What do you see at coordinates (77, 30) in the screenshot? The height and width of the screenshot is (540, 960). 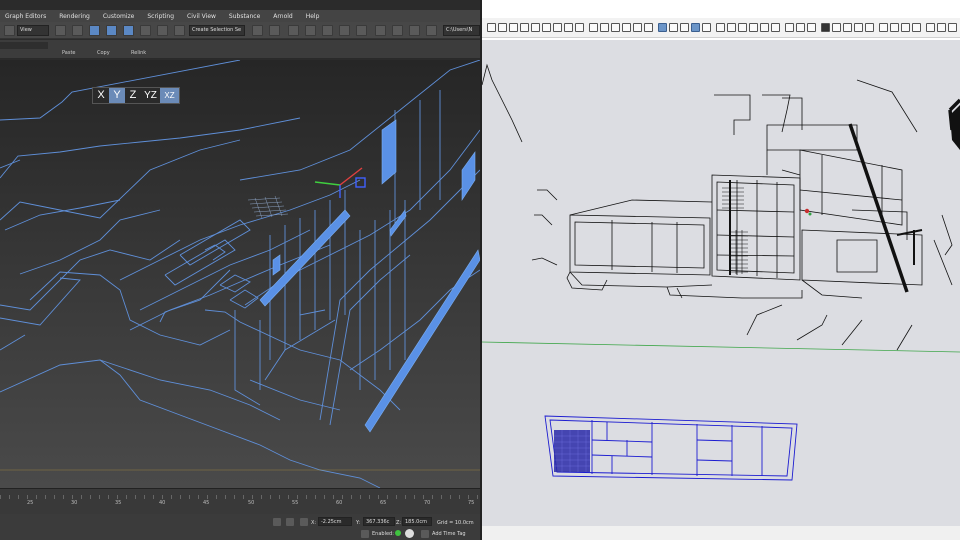 I see `move-icon` at bounding box center [77, 30].